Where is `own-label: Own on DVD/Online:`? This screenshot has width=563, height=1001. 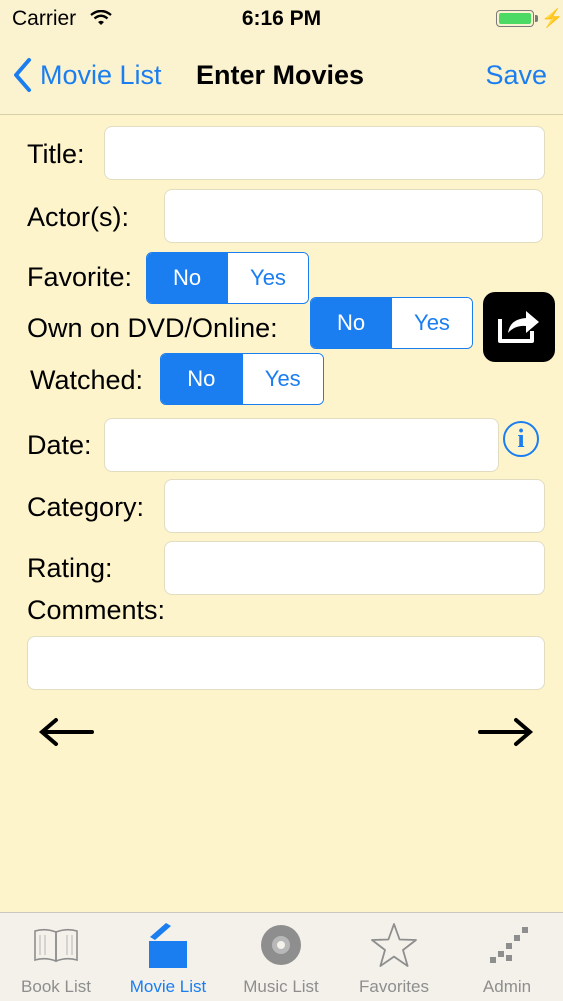 own-label: Own on DVD/Online: is located at coordinates (152, 328).